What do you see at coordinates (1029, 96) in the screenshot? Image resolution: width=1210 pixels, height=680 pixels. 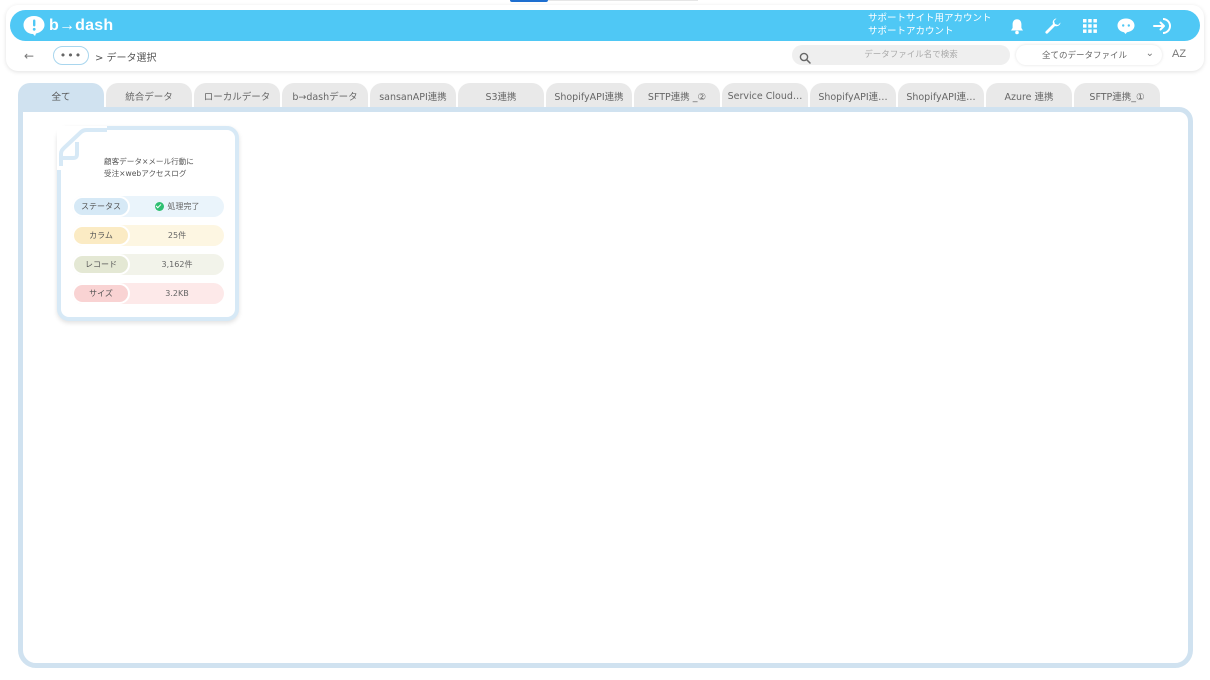 I see `tab-11: Azure 連携` at bounding box center [1029, 96].